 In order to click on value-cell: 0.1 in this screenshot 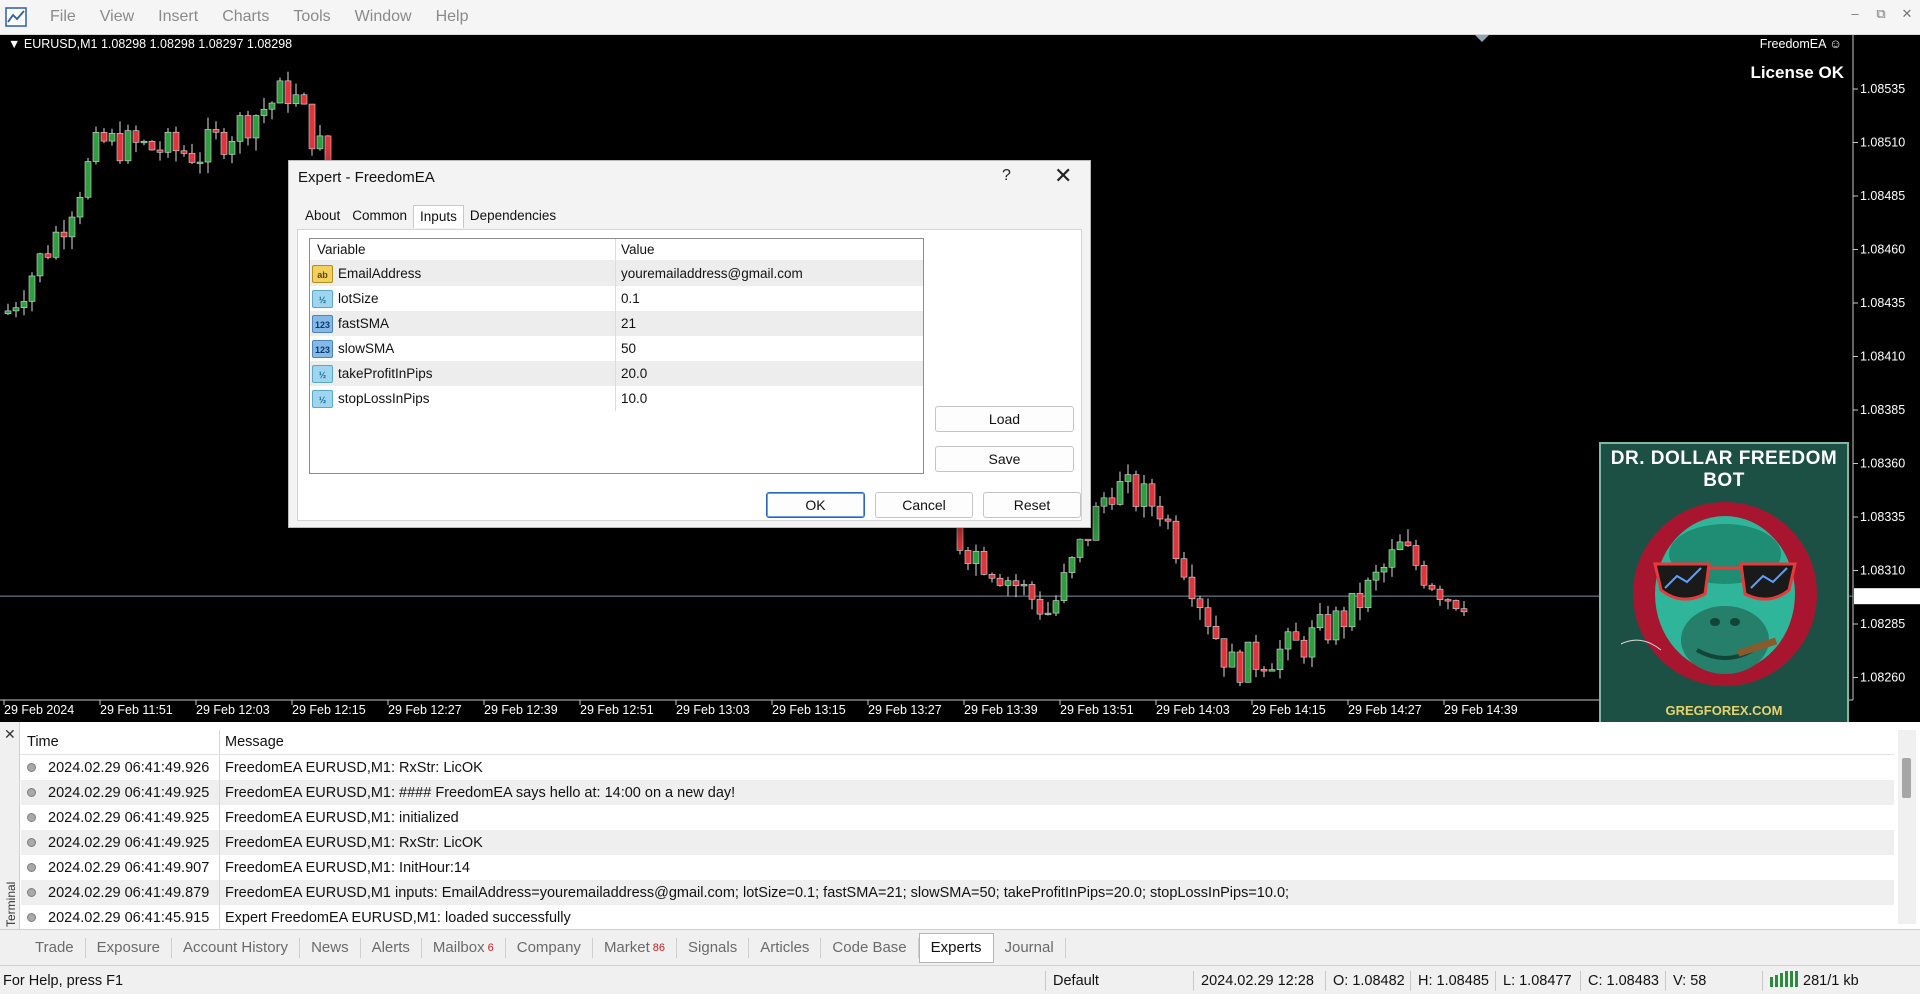, I will do `click(628, 298)`.